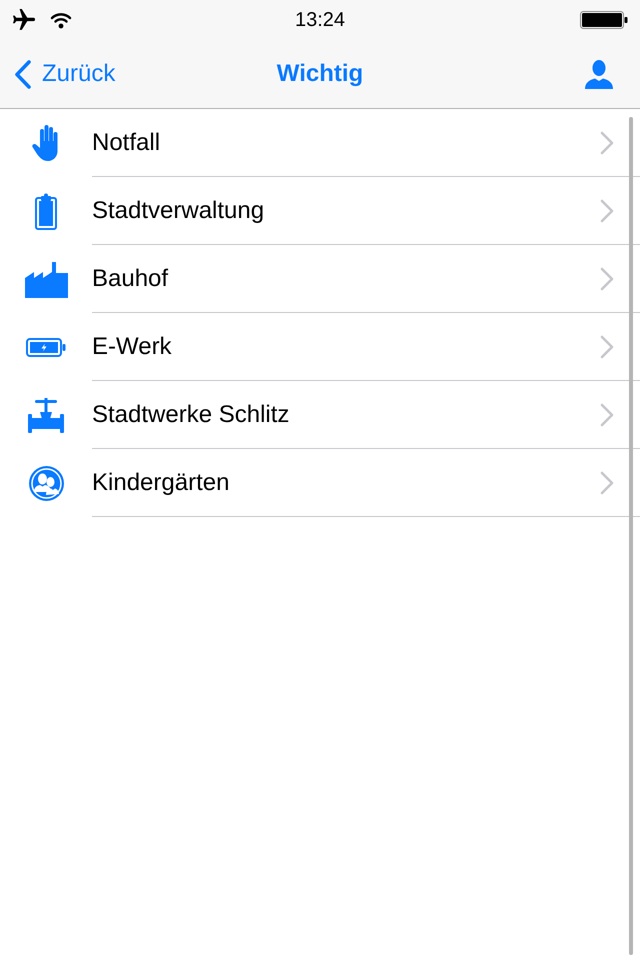 The width and height of the screenshot is (640, 960). Describe the element at coordinates (46, 279) in the screenshot. I see `factory-icon` at that location.